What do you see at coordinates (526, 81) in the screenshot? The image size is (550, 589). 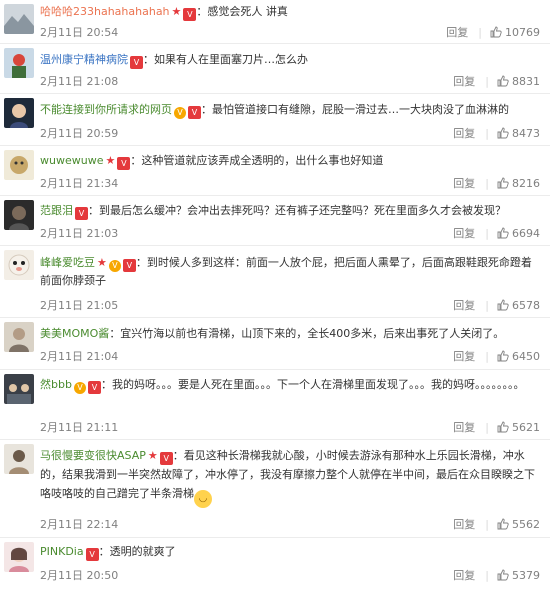 I see `like-count: 8831` at bounding box center [526, 81].